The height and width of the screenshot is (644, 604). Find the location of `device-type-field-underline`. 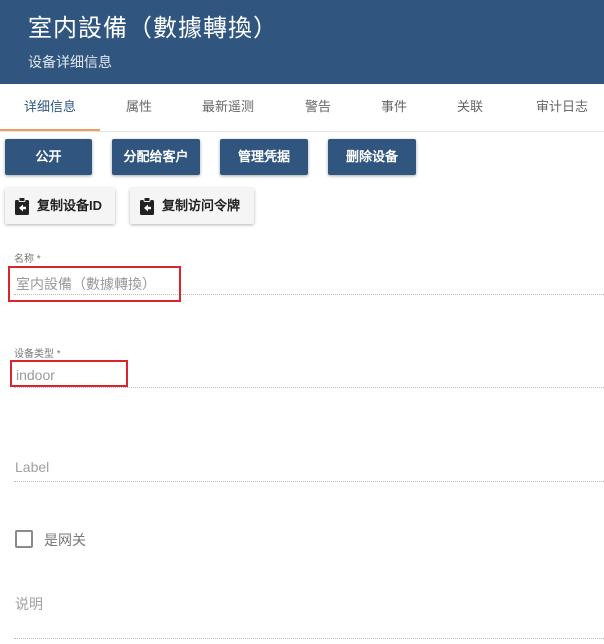

device-type-field-underline is located at coordinates (309, 387).